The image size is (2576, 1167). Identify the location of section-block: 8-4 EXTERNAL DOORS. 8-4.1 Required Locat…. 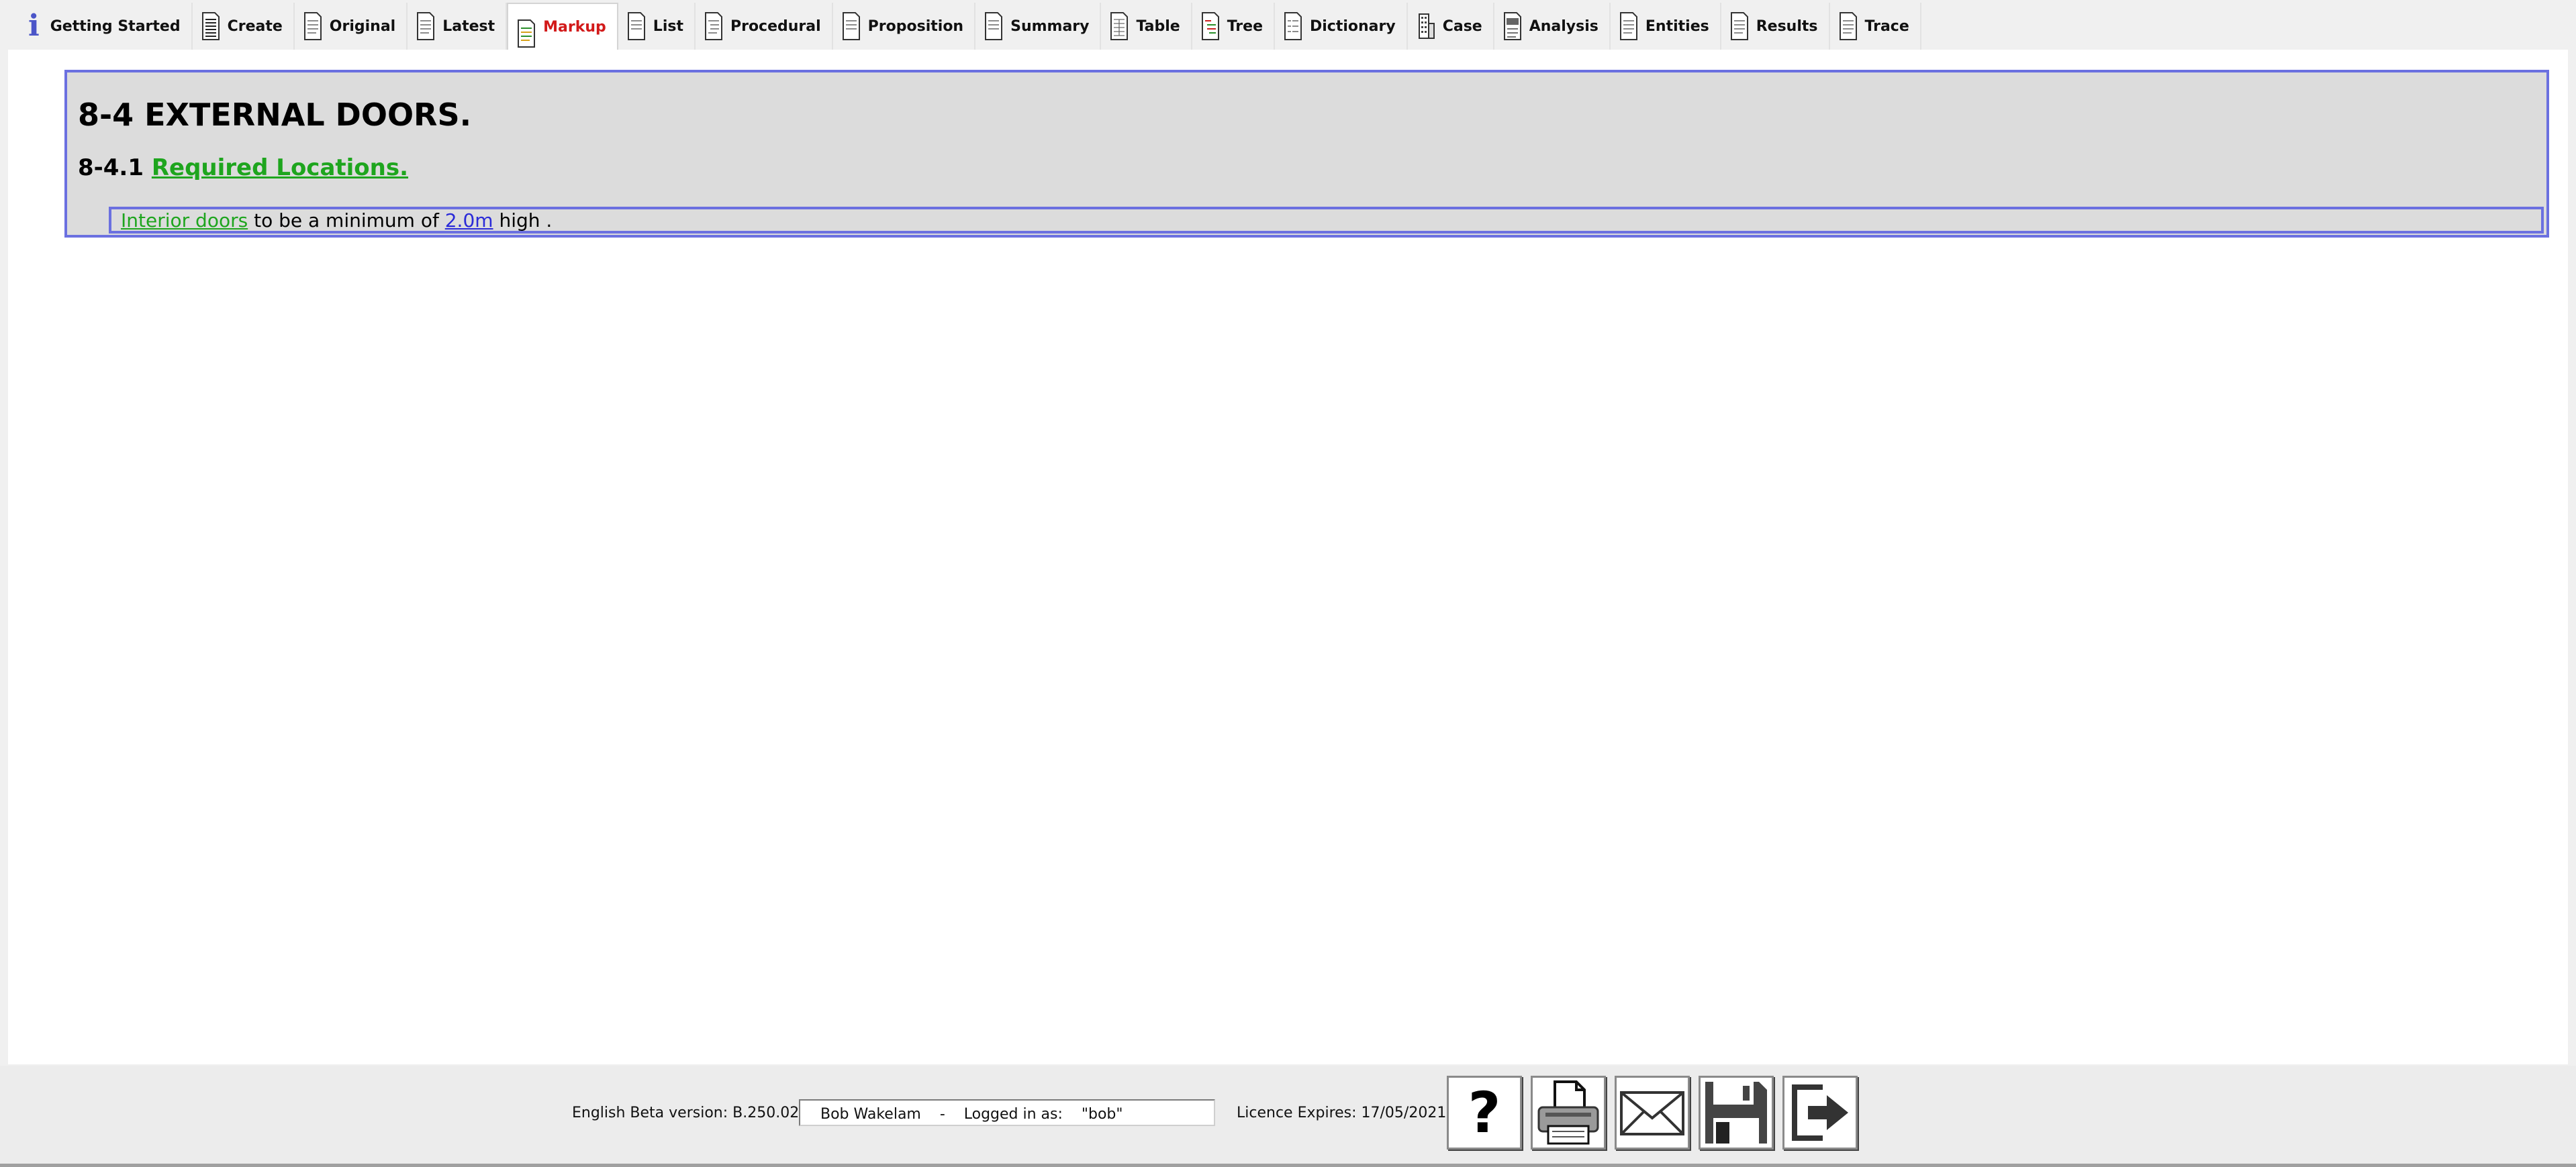
(1306, 154).